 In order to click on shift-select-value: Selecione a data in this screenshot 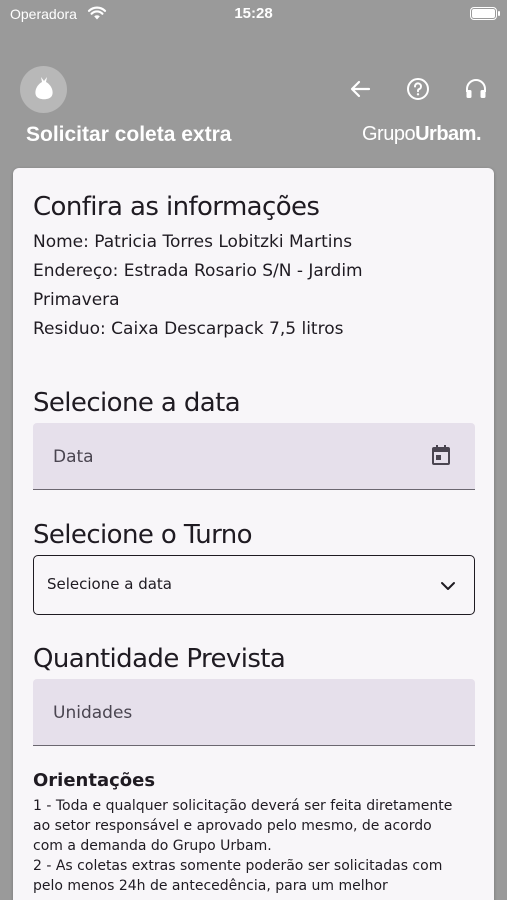, I will do `click(109, 584)`.